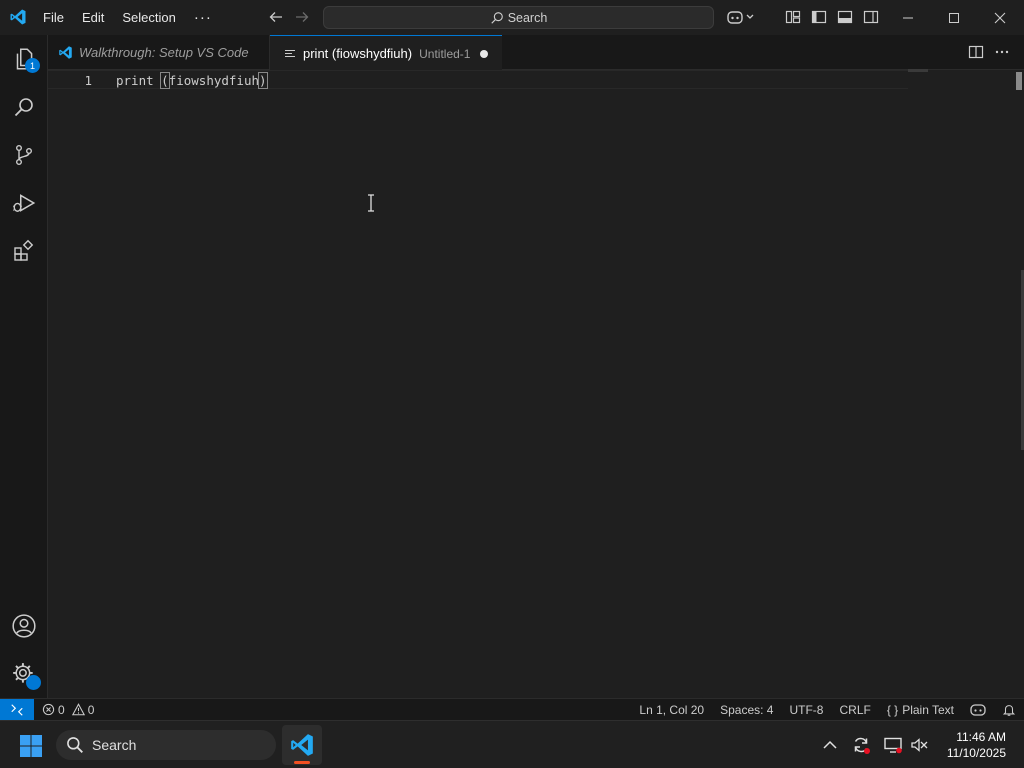 This screenshot has width=1024, height=768. I want to click on line-number: 1, so click(88, 80).